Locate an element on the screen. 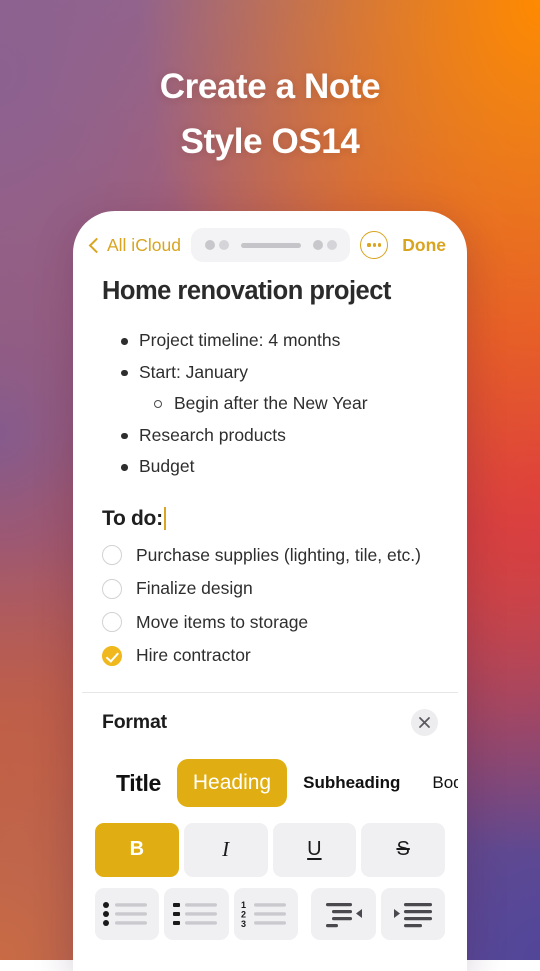  text-style-row: B I U S is located at coordinates (270, 843).